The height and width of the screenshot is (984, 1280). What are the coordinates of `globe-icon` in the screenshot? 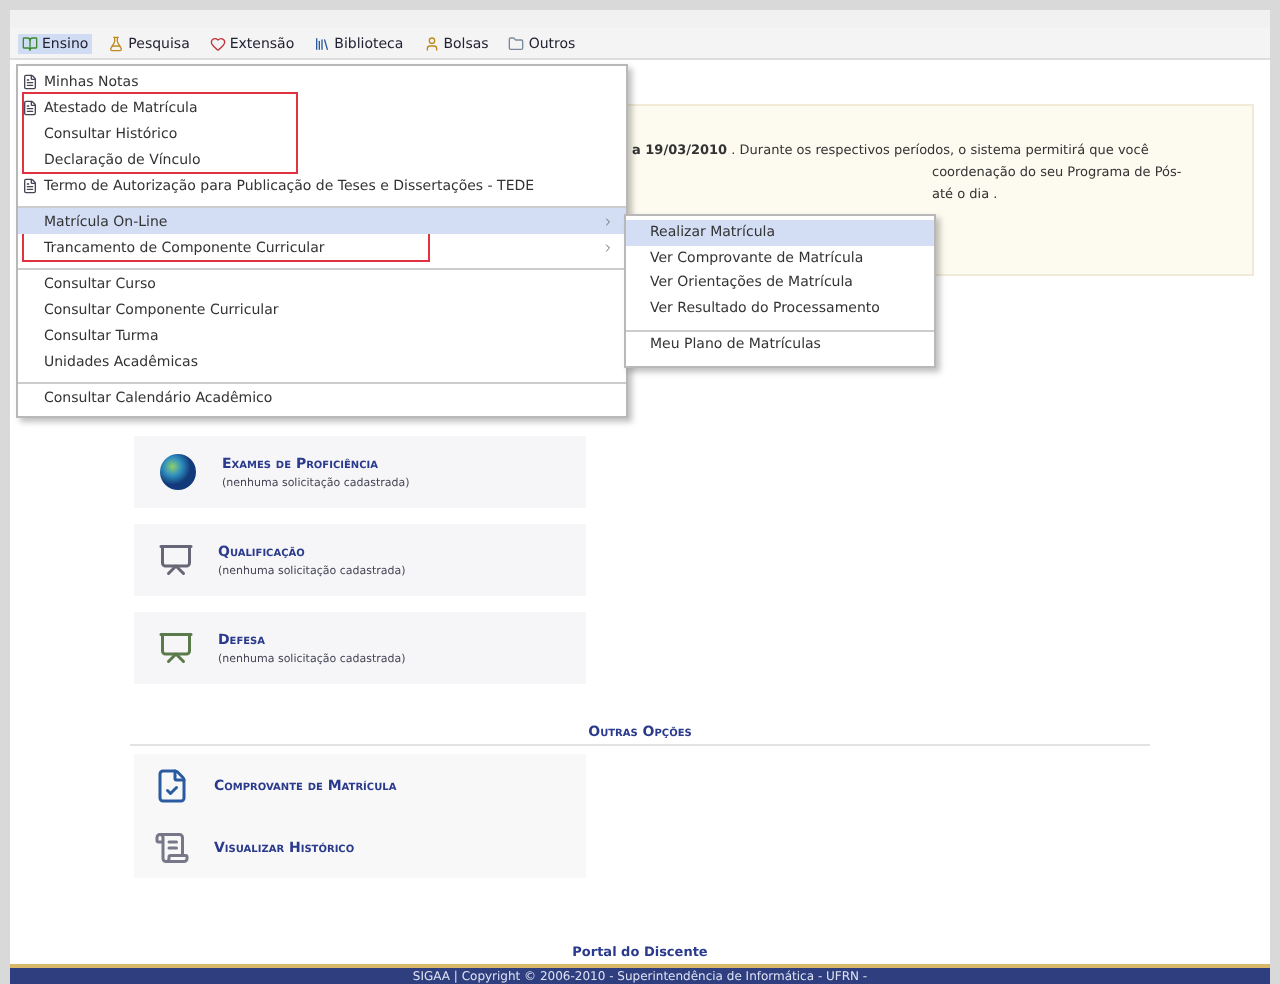 It's located at (178, 472).